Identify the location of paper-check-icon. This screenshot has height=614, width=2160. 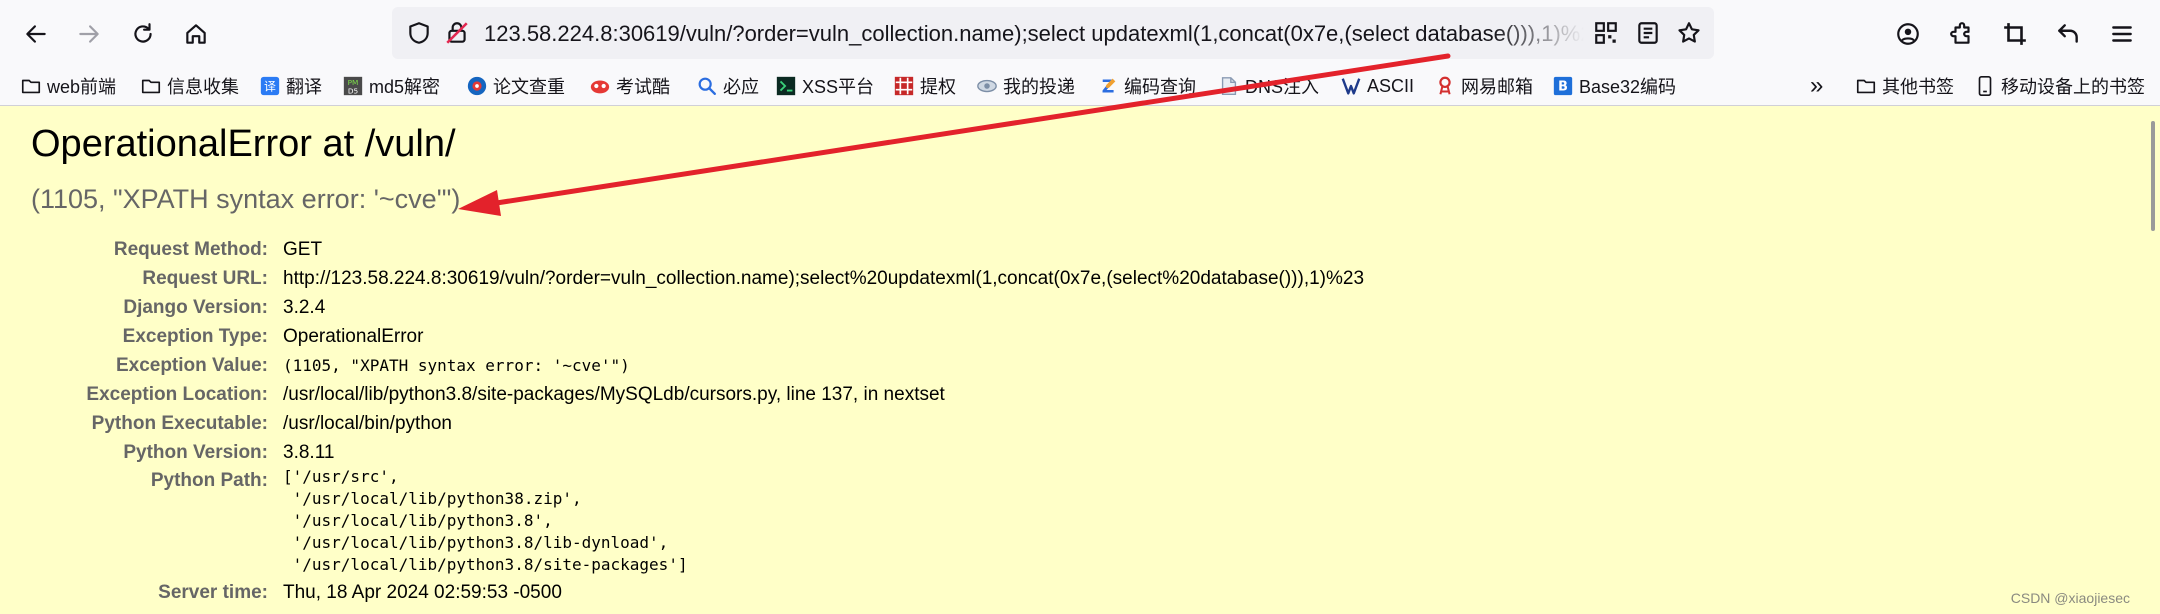
(477, 86).